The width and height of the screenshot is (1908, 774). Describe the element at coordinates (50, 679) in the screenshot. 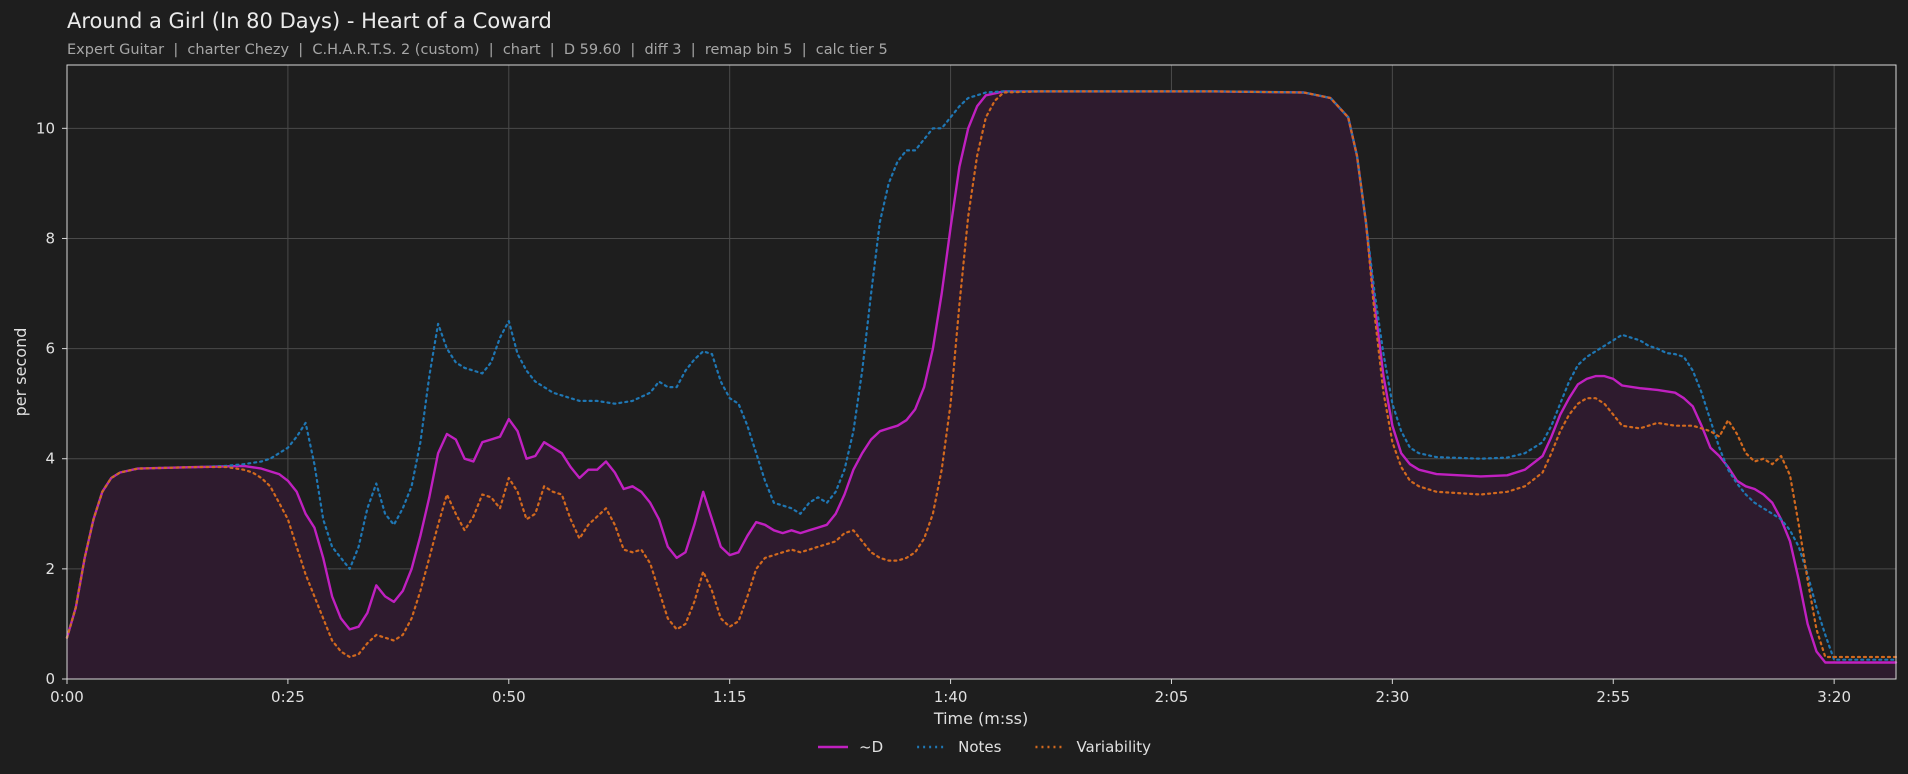

I see `y-tick-label: 0` at that location.